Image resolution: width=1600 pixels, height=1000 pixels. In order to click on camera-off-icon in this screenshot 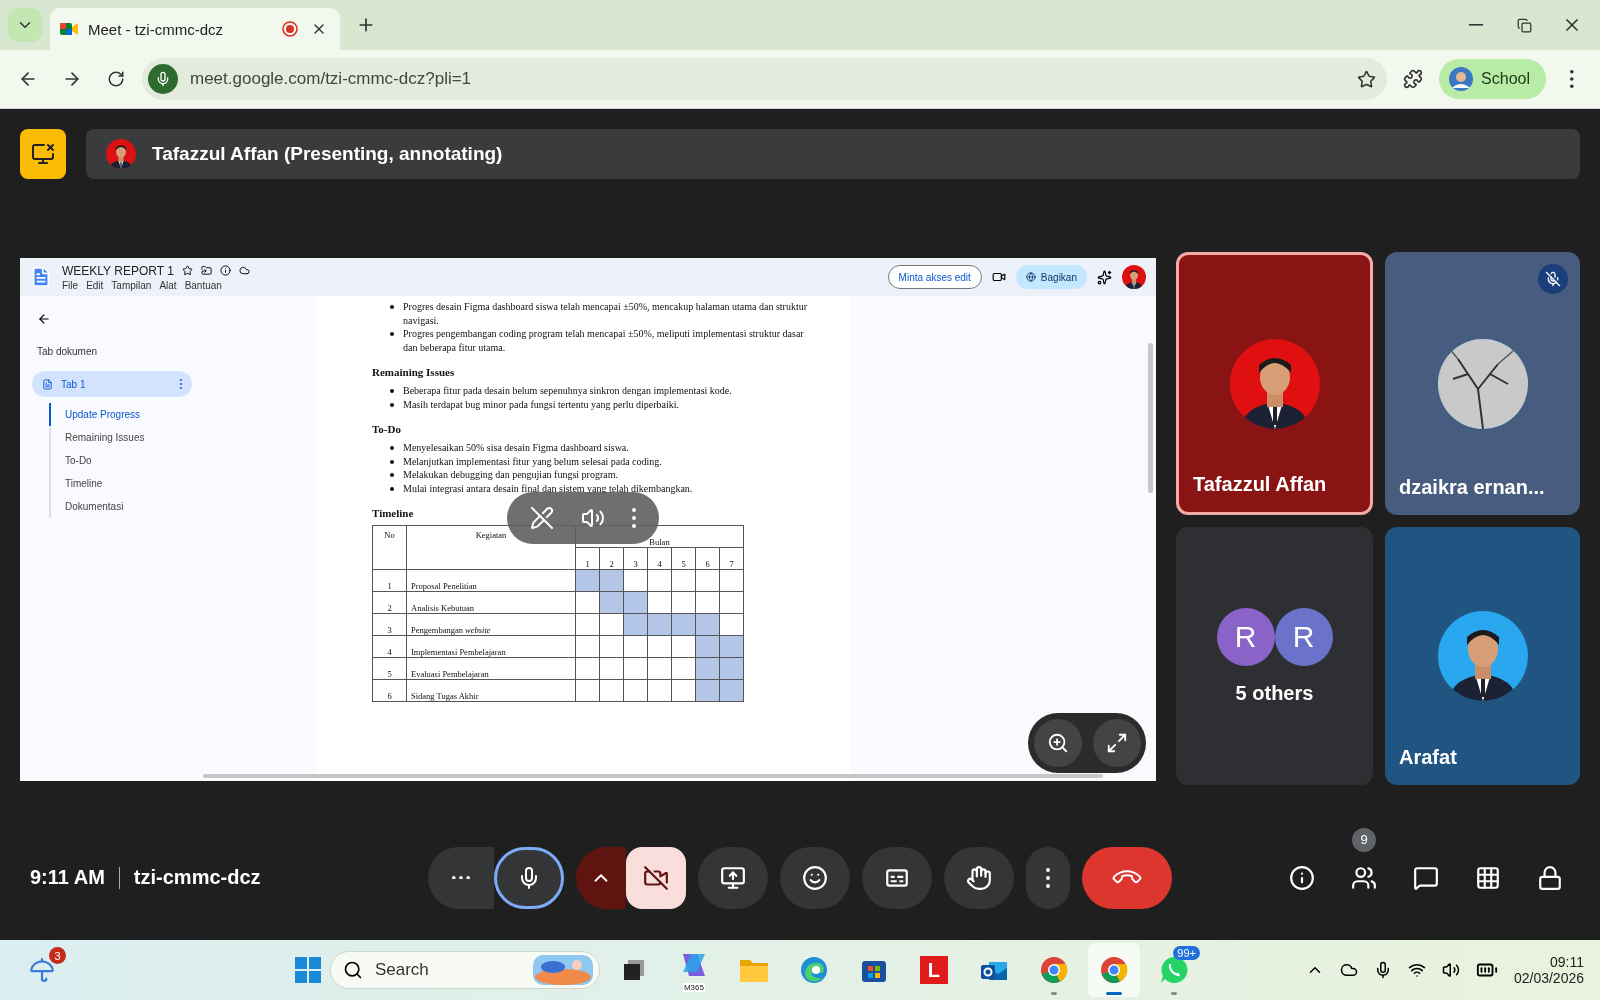, I will do `click(656, 877)`.